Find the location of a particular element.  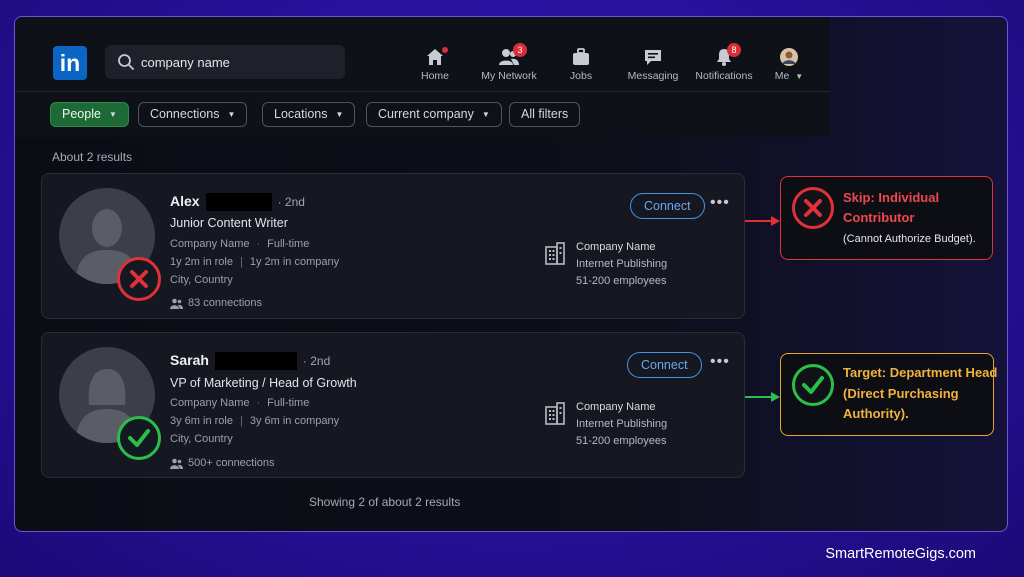

filter-connections: Connections ▼ is located at coordinates (193, 114).